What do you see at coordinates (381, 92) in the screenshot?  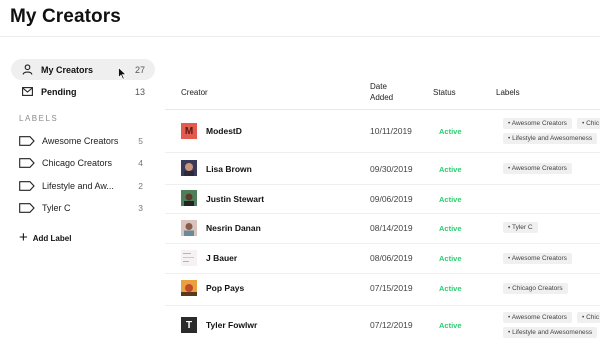 I see `column-header-date-added: Date Added` at bounding box center [381, 92].